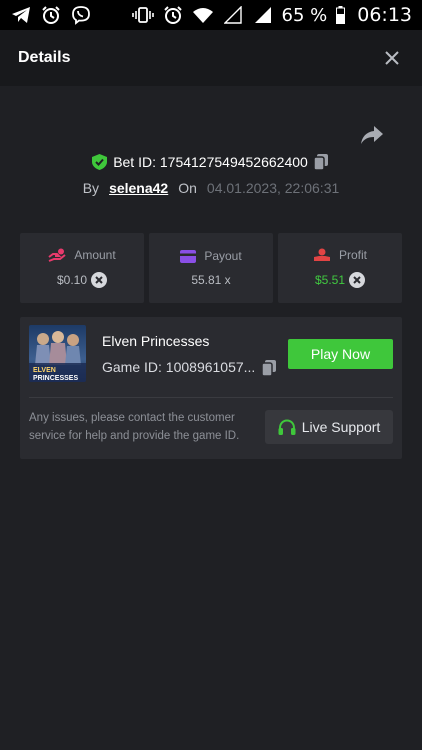 The height and width of the screenshot is (750, 422). Describe the element at coordinates (82, 268) in the screenshot. I see `stat-amount: Amount $0.10` at that location.